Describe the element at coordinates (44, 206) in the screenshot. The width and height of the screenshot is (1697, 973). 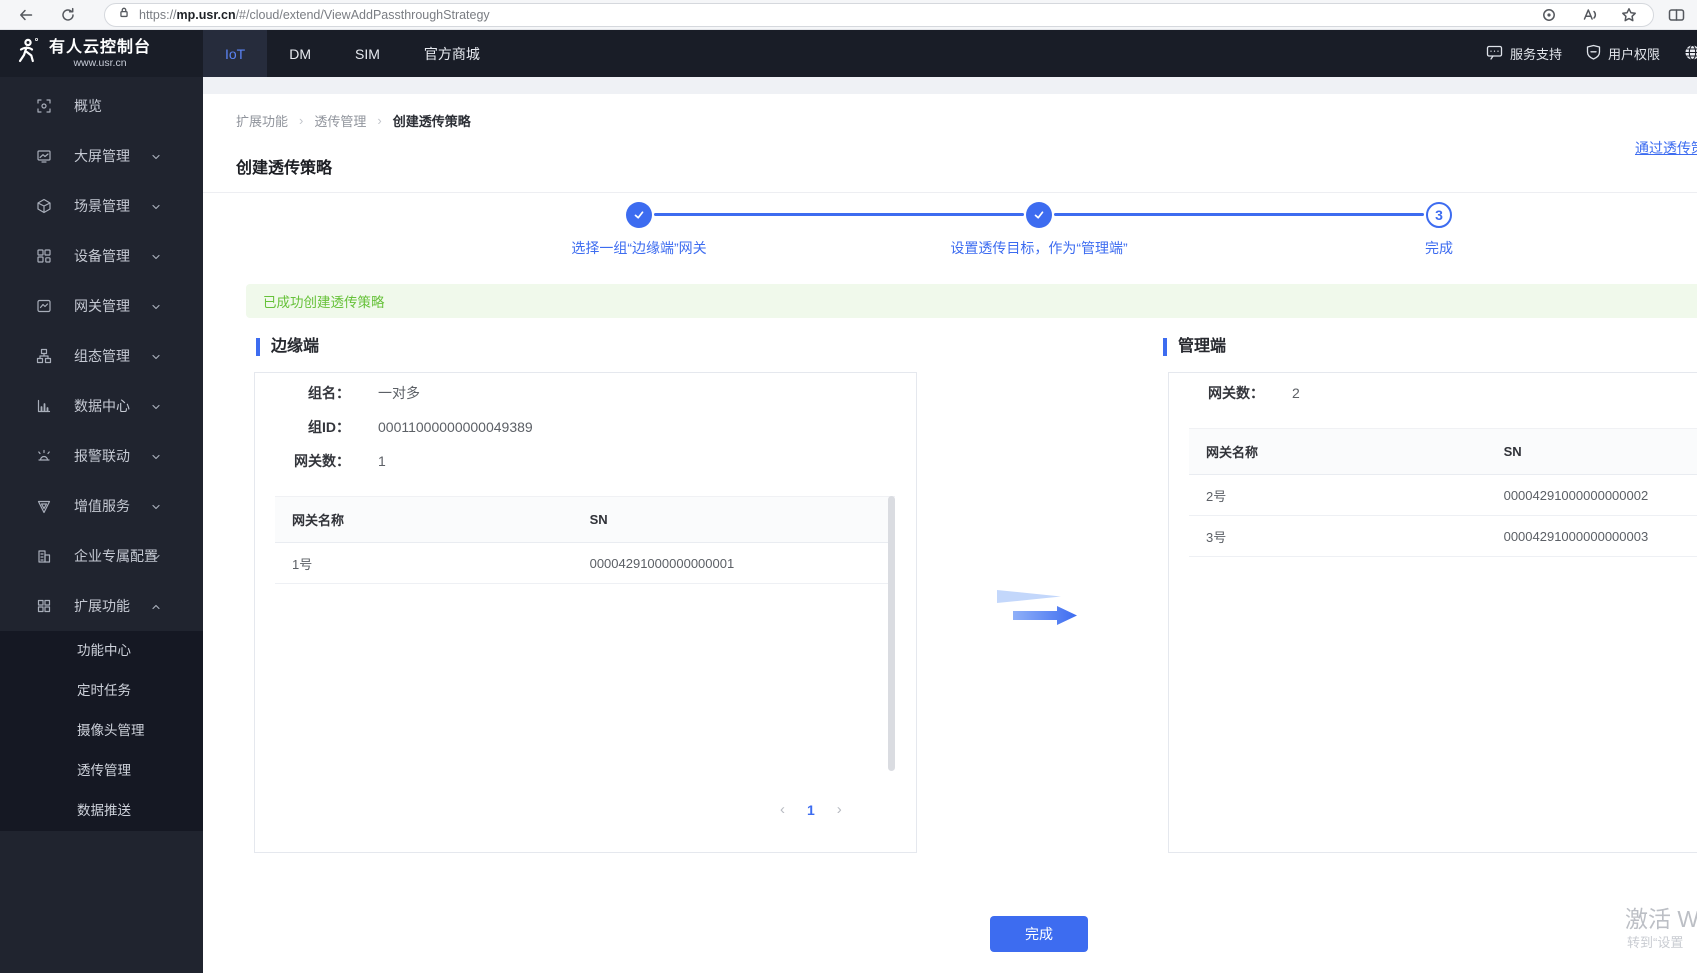
I see `scene-icon` at that location.